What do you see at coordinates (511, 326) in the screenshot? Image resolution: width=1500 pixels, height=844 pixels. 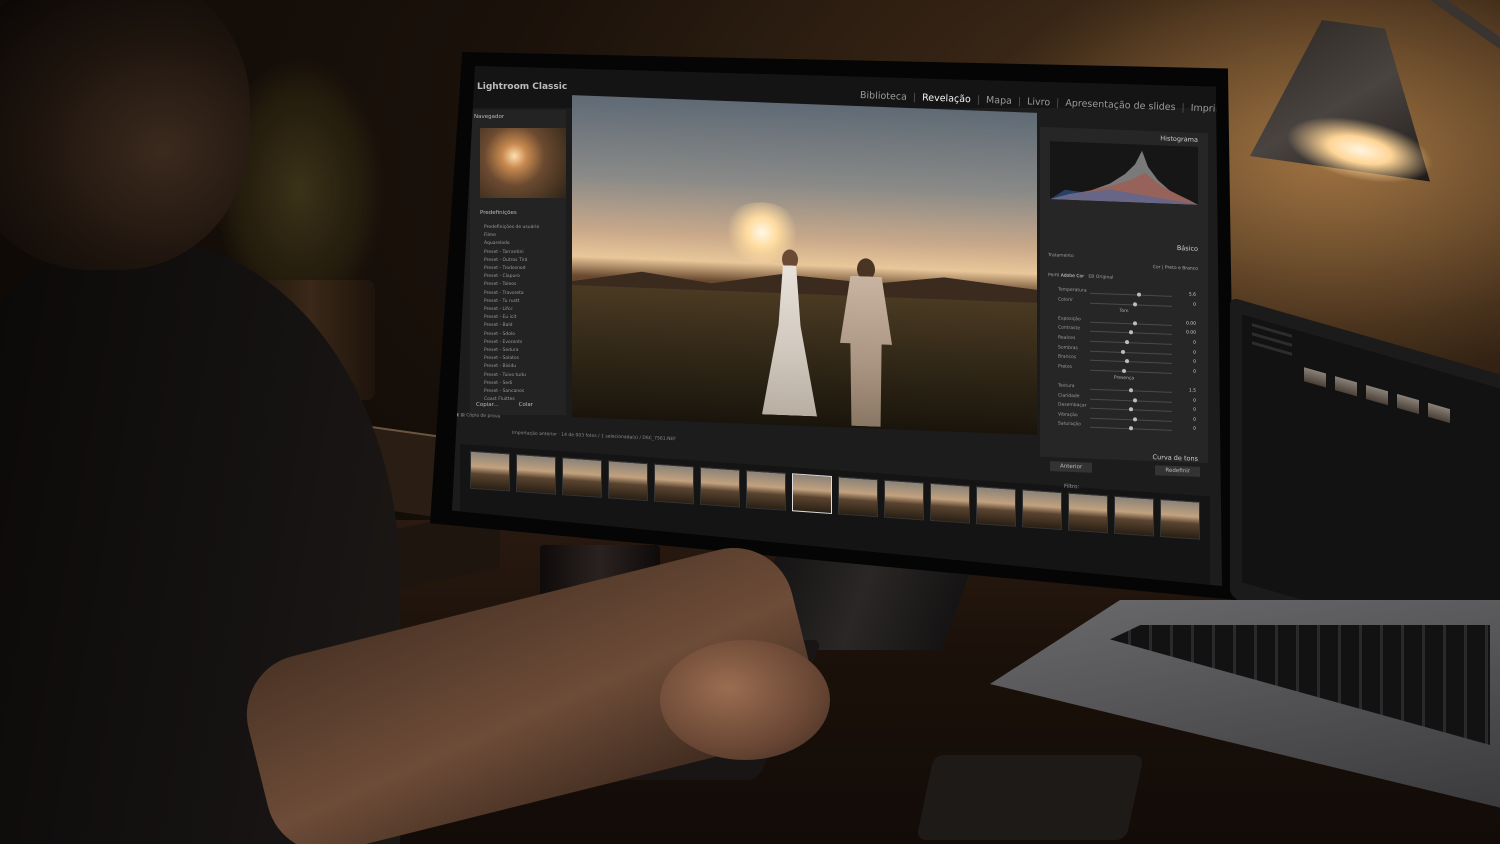 I see `preset-item: Preset - Bald` at bounding box center [511, 326].